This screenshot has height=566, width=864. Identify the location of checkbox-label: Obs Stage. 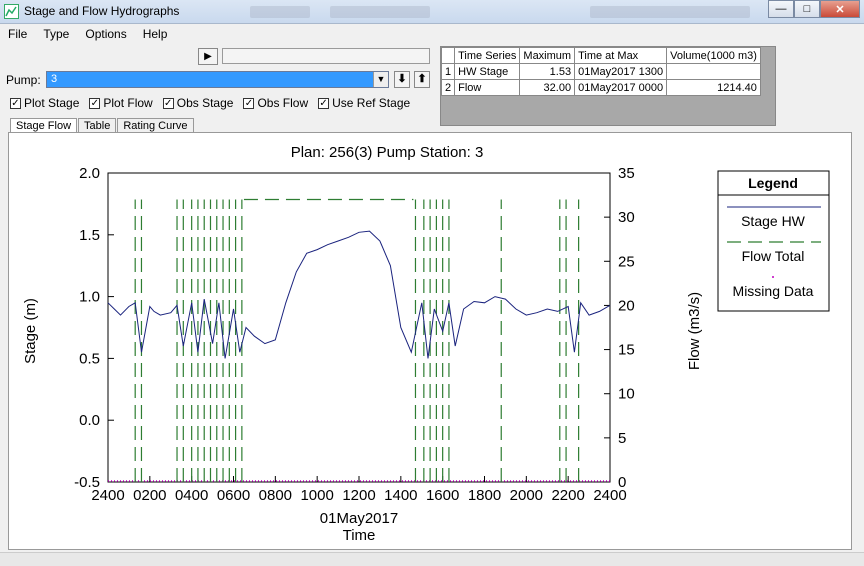
(205, 103).